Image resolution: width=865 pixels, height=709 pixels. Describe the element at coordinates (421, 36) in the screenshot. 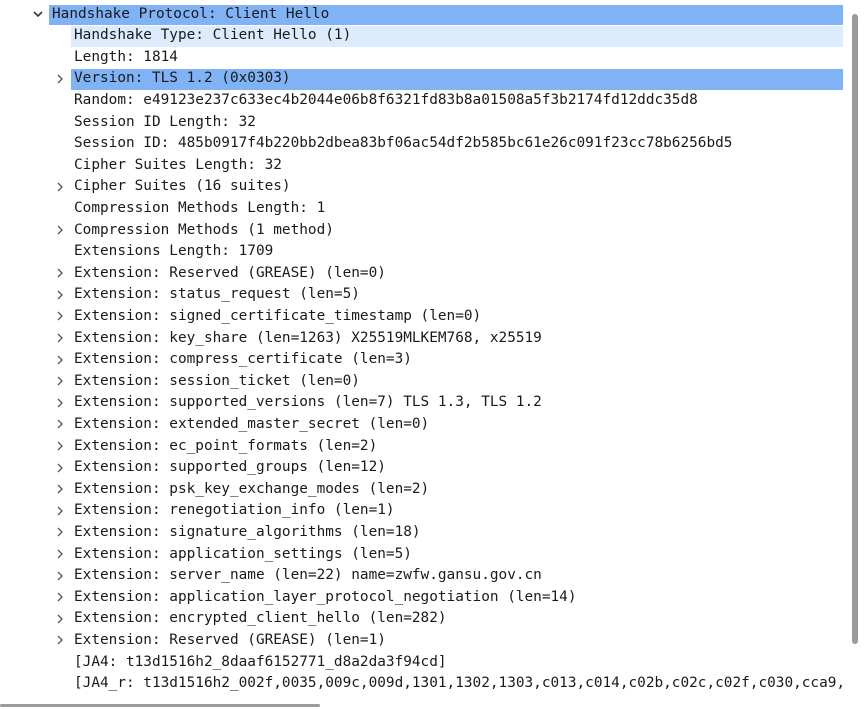

I see `tree-row: Handshake Type: Client Hello (1)` at that location.